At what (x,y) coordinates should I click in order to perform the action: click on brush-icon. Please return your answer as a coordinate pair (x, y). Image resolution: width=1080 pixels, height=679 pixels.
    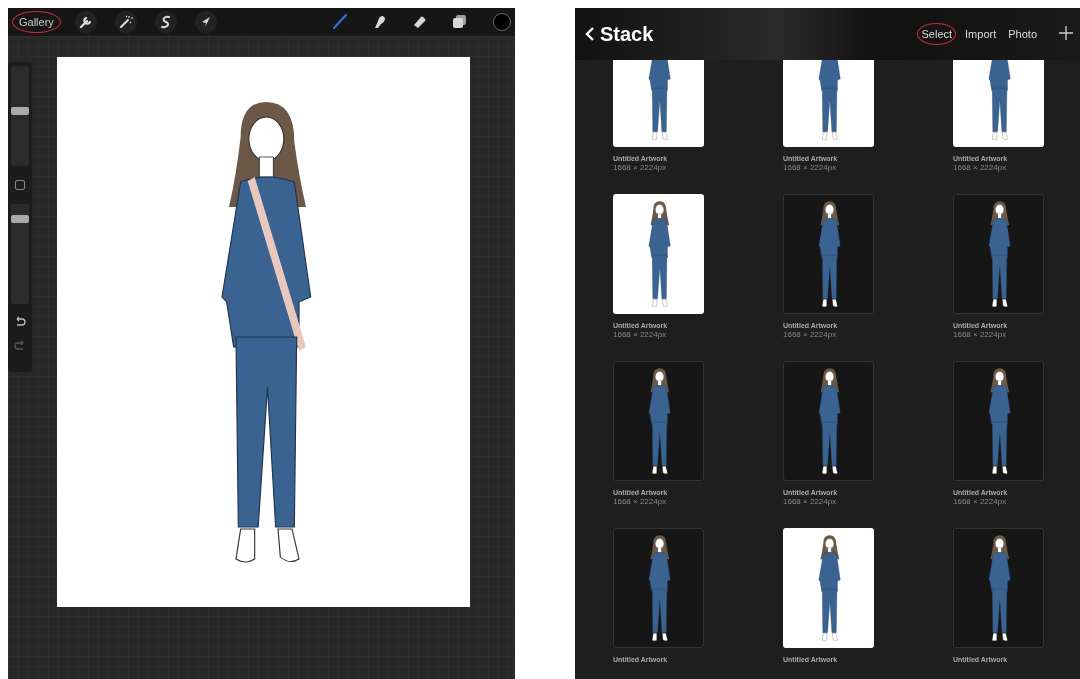
    Looking at the image, I should click on (340, 22).